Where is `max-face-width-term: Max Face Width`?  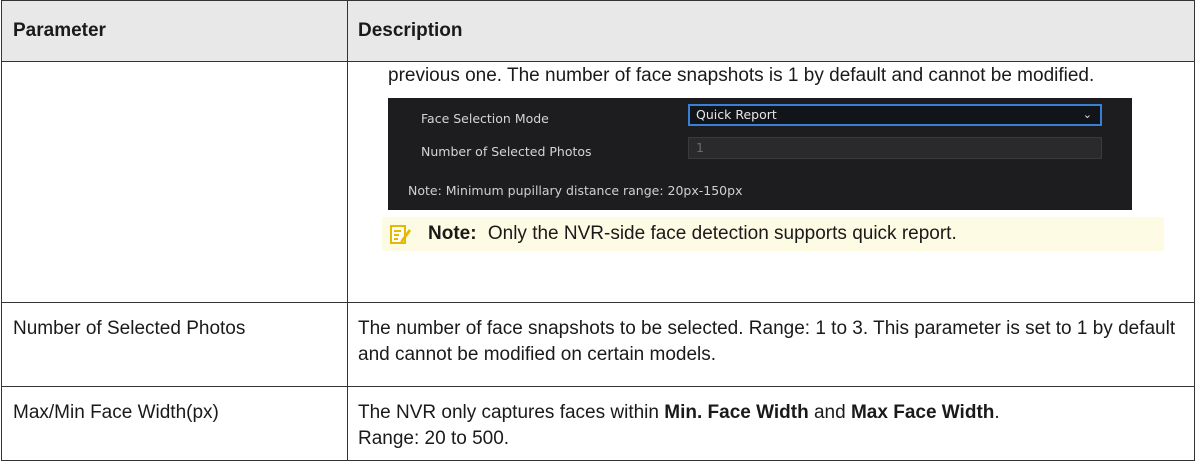 max-face-width-term: Max Face Width is located at coordinates (922, 412).